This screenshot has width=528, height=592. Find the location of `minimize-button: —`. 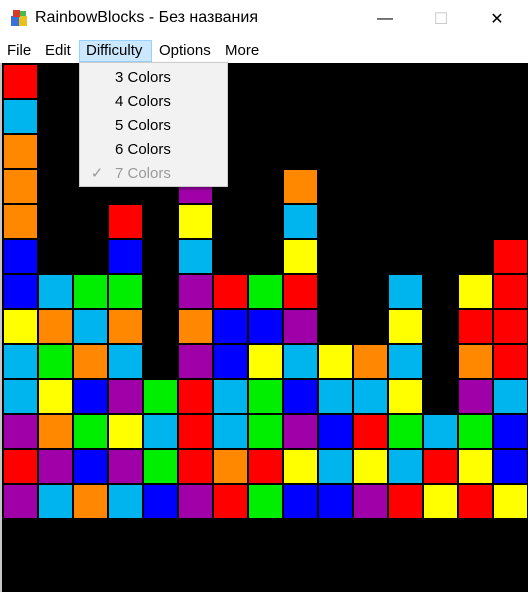

minimize-button: — is located at coordinates (385, 19).